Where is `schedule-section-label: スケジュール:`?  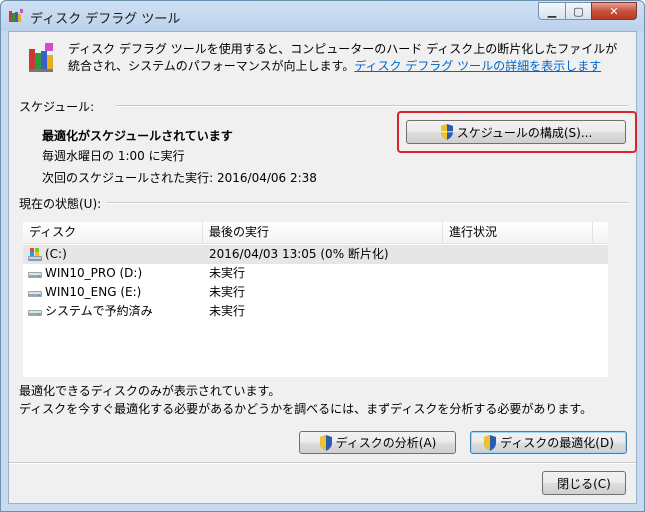
schedule-section-label: スケジュール: is located at coordinates (57, 107).